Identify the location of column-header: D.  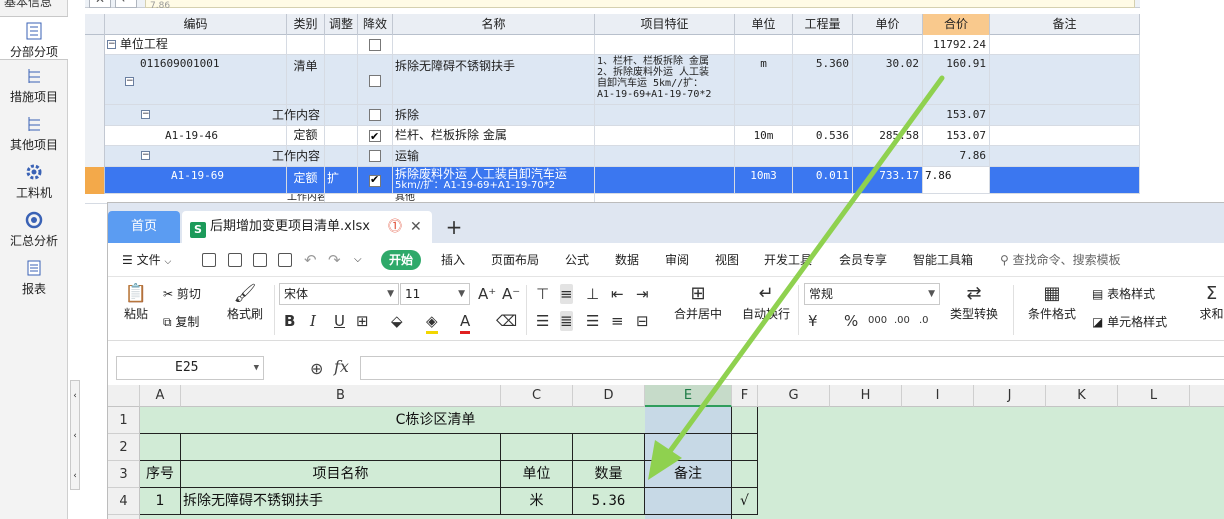
(609, 396).